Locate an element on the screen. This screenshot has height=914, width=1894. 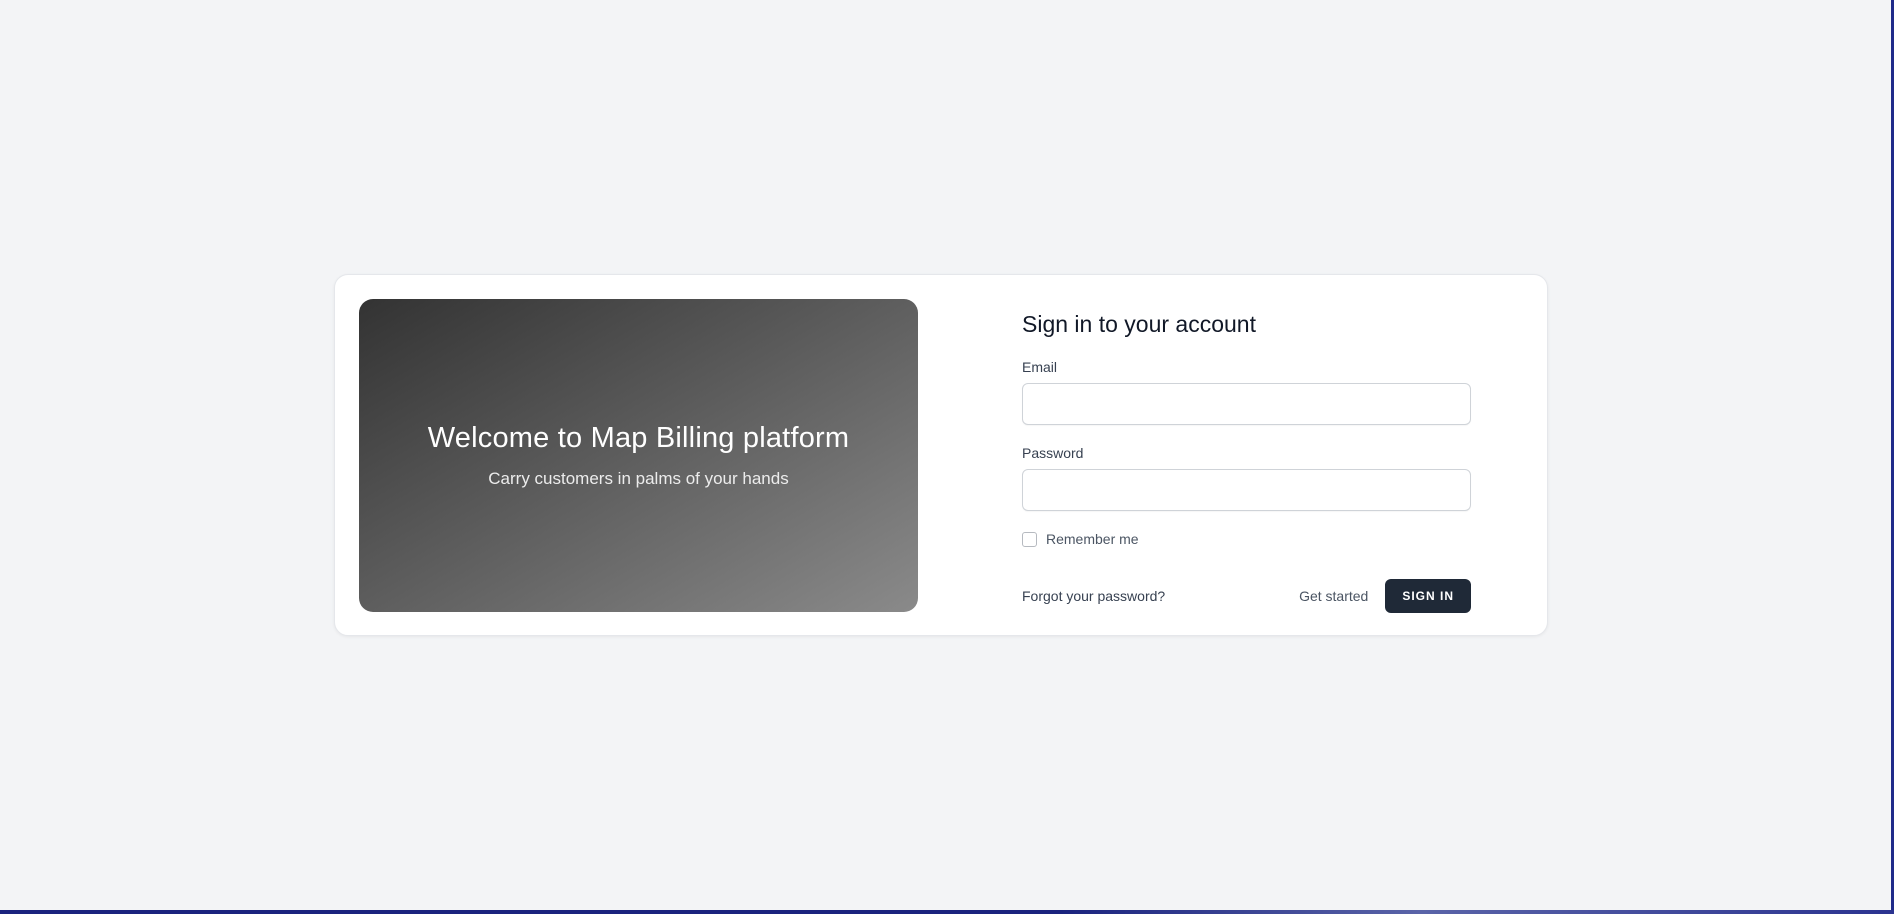
email-group: Email is located at coordinates (1246, 392).